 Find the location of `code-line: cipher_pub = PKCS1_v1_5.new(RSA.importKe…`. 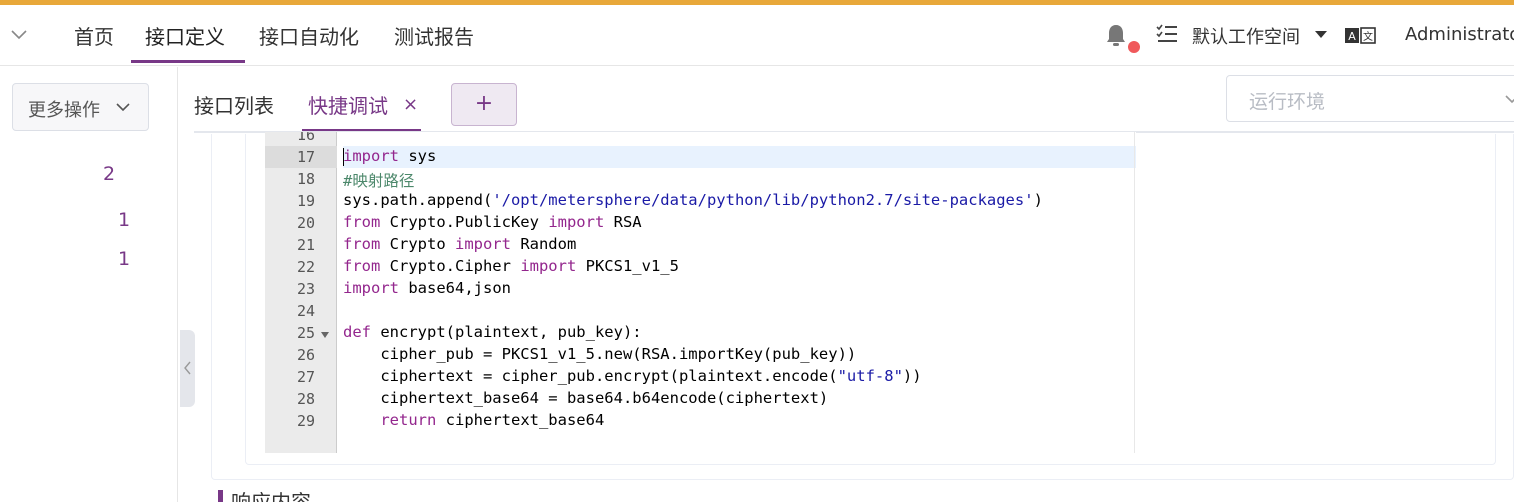

code-line: cipher_pub = PKCS1_v1_5.new(RSA.importKe… is located at coordinates (600, 354).